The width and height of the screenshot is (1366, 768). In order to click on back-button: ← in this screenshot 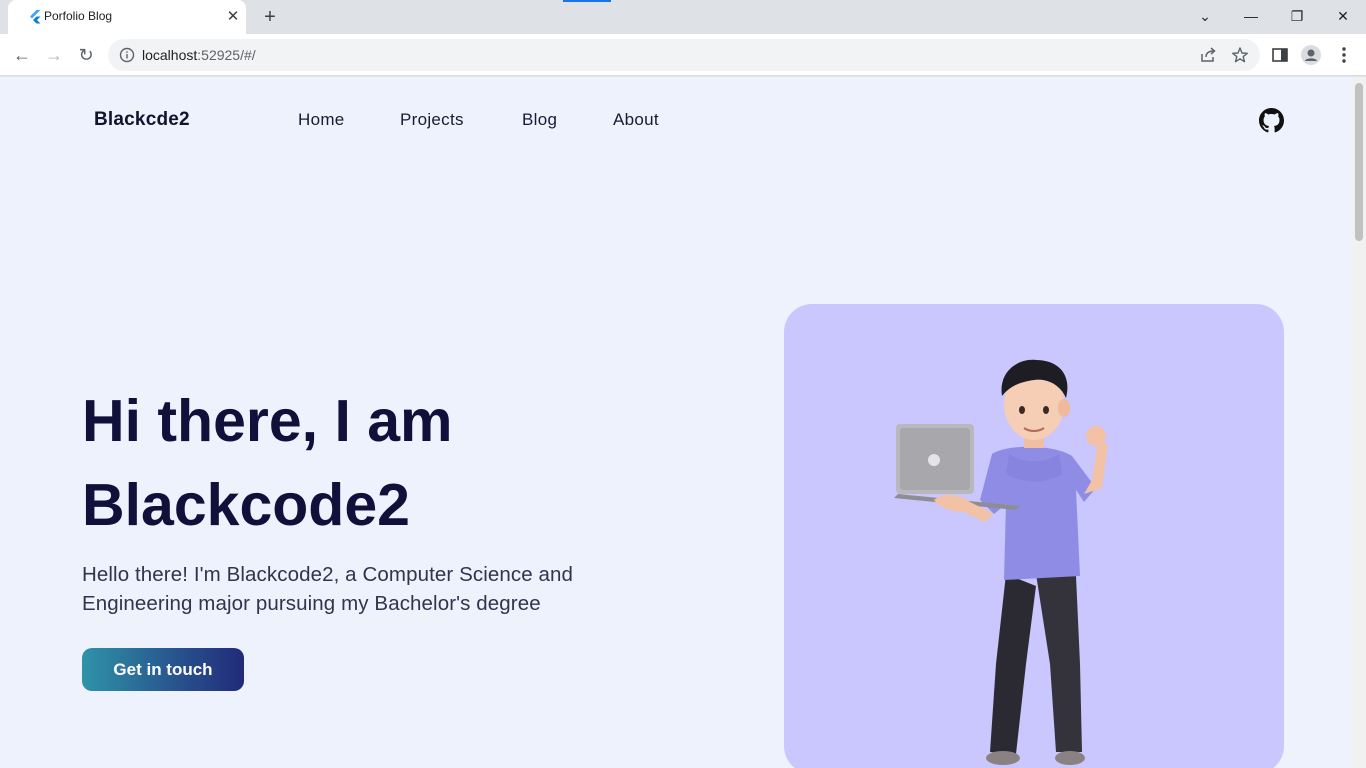, I will do `click(22, 55)`.